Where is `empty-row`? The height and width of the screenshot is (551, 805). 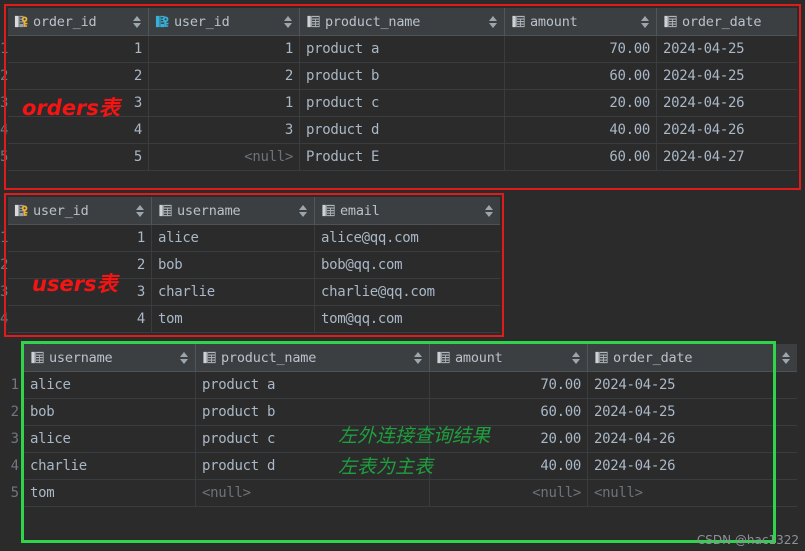
empty-row is located at coordinates (402, 184).